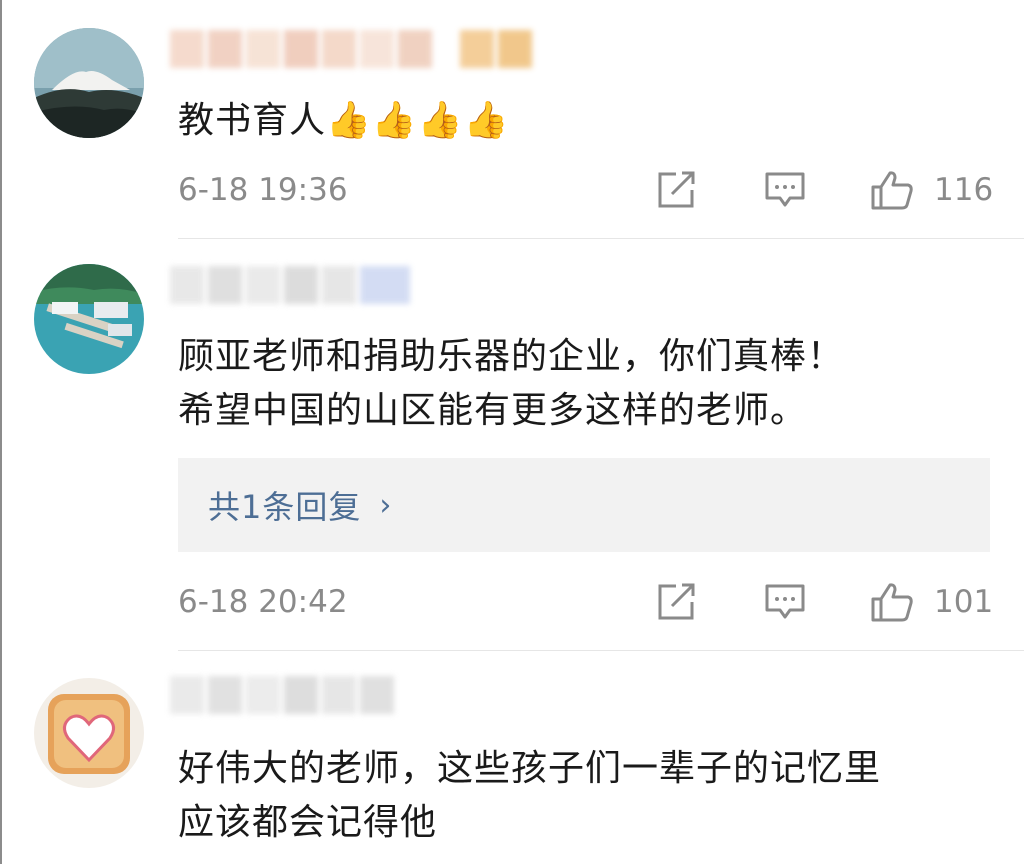 This screenshot has width=1024, height=864. Describe the element at coordinates (263, 602) in the screenshot. I see `comment-time: 6-18 20:42` at that location.